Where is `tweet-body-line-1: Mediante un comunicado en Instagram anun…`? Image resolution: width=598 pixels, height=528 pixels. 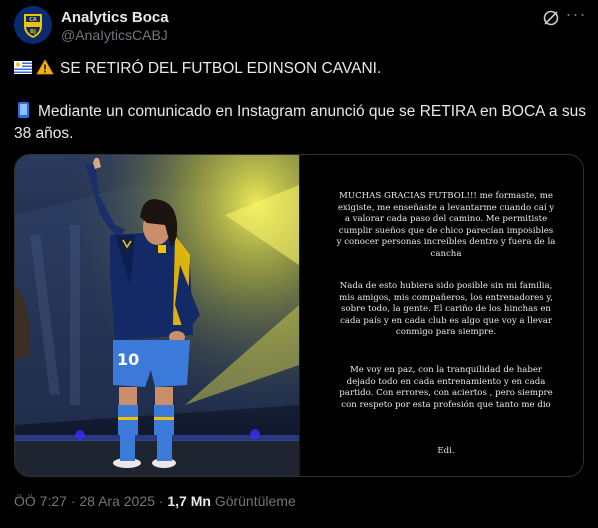 tweet-body-line-1: Mediante un comunicado en Instagram anun… is located at coordinates (312, 111).